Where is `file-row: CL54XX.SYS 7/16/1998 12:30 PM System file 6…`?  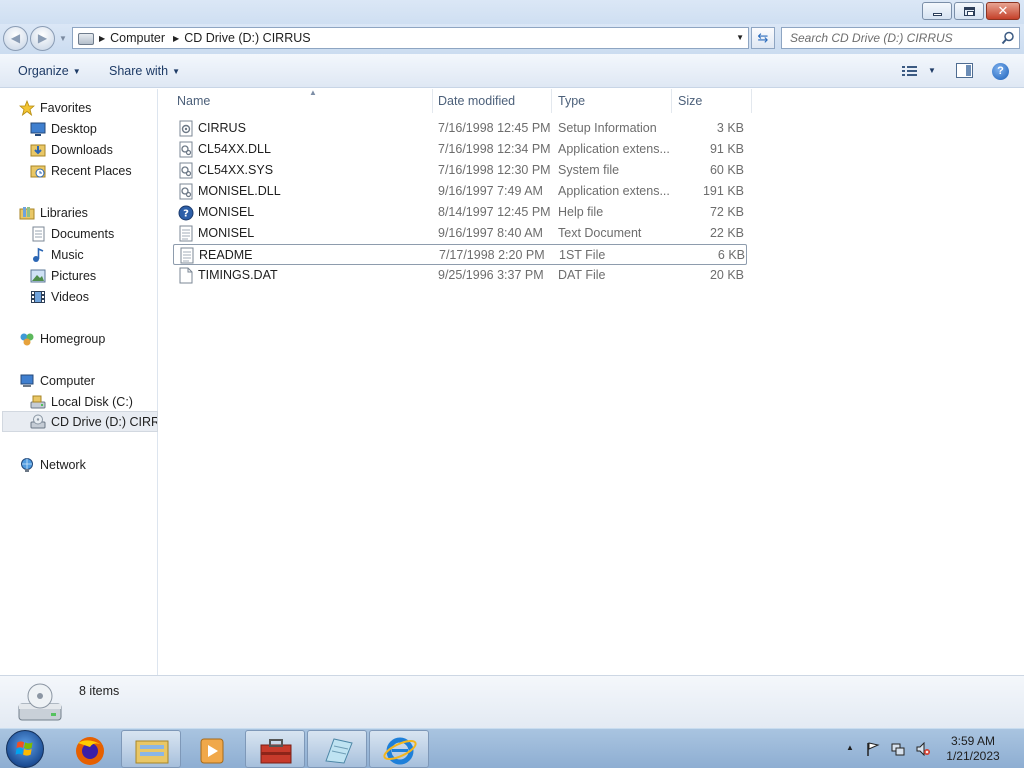
file-row: CL54XX.SYS 7/16/1998 12:30 PM System file 6… is located at coordinates (460, 170).